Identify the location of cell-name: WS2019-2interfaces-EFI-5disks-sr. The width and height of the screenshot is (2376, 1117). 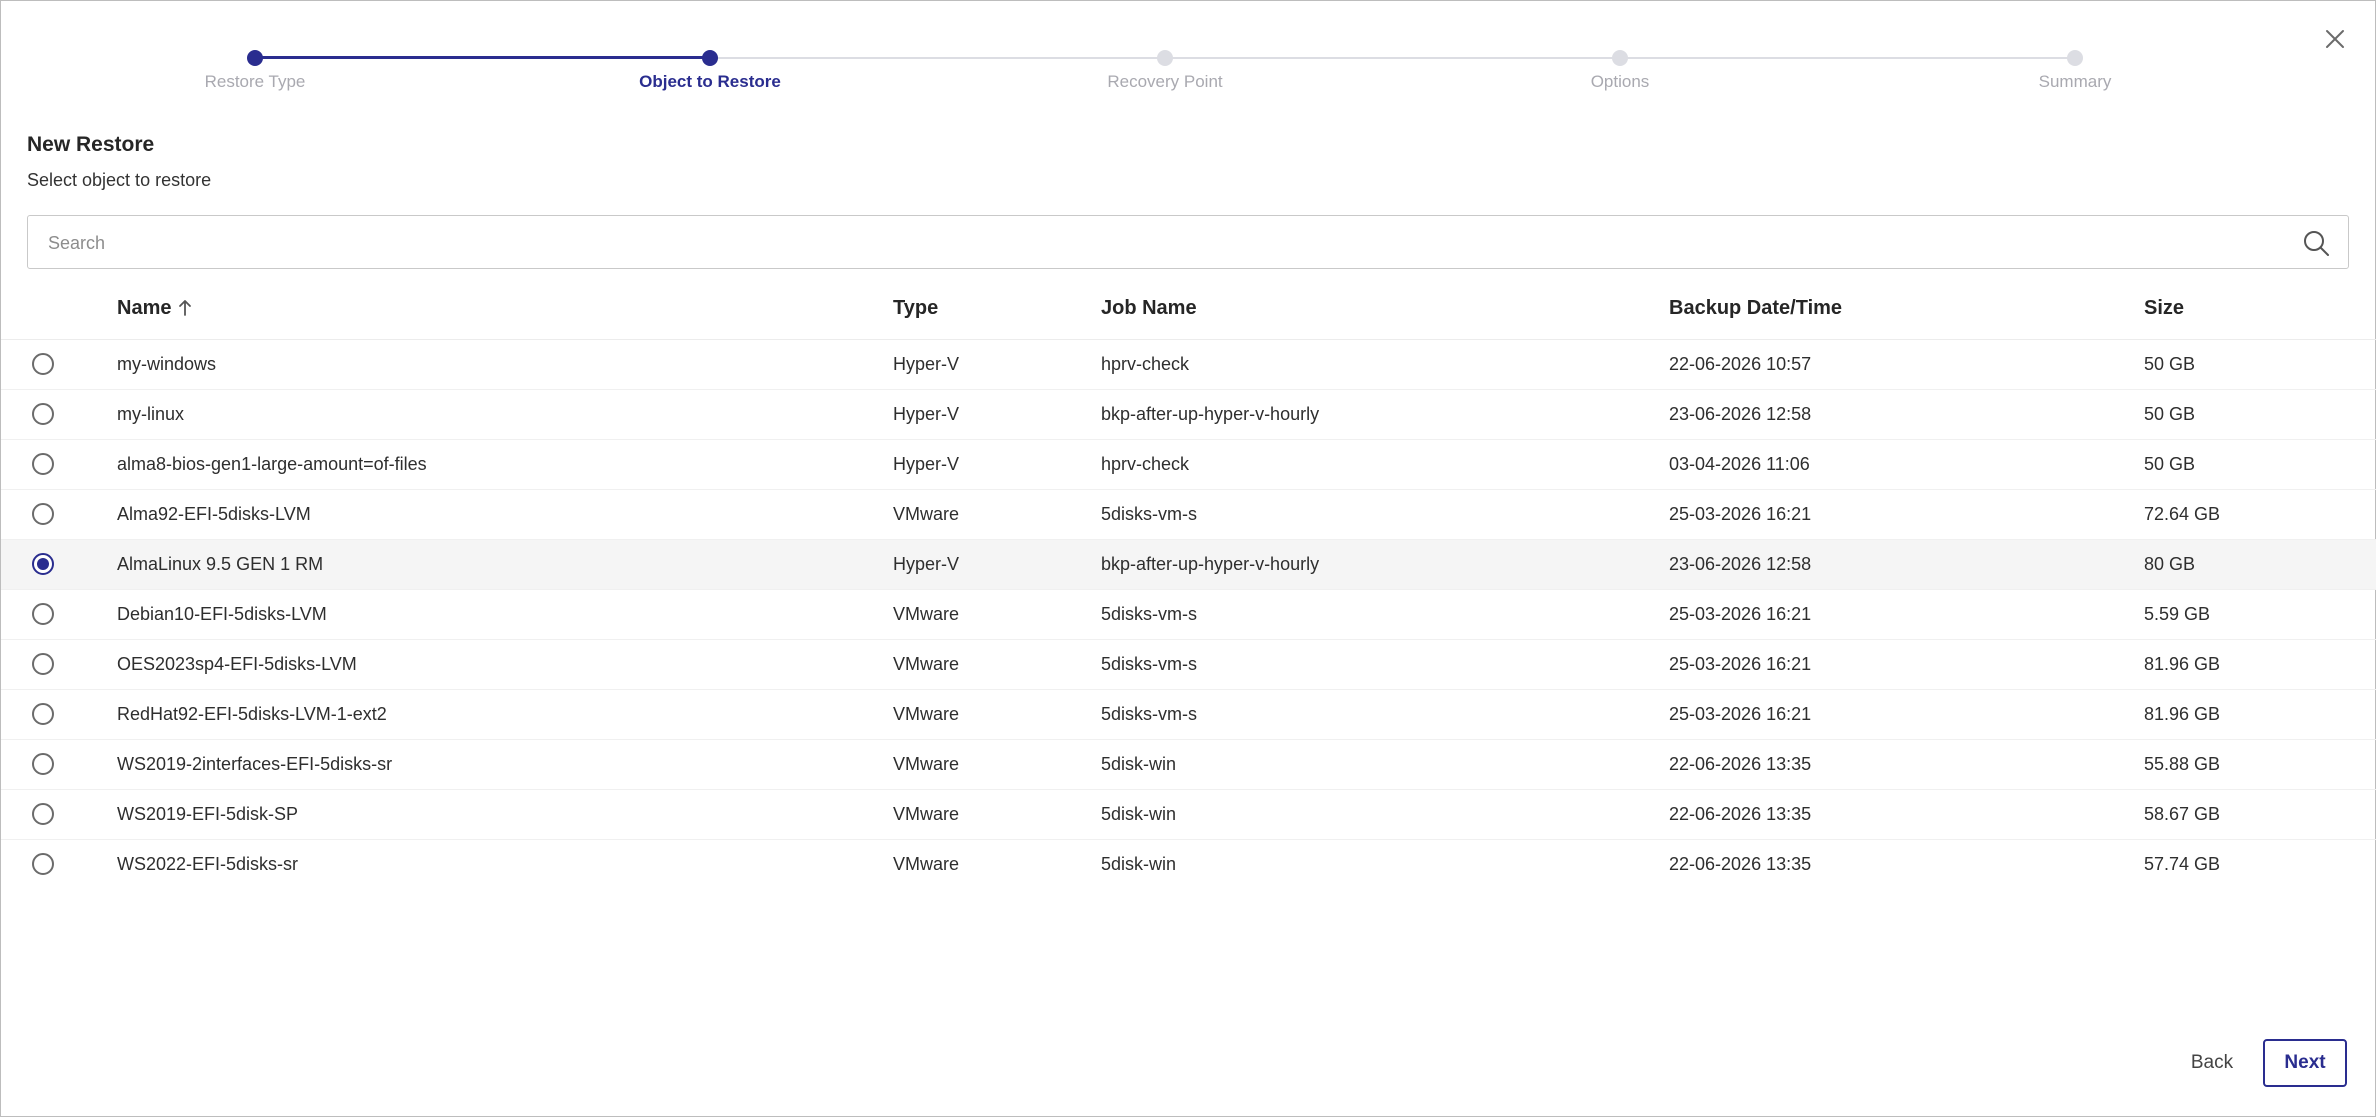
(255, 764).